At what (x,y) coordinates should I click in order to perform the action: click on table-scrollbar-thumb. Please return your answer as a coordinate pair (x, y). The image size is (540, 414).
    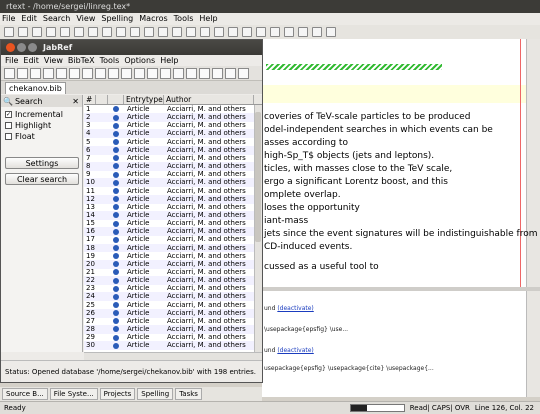
    Looking at the image, I should click on (258, 177).